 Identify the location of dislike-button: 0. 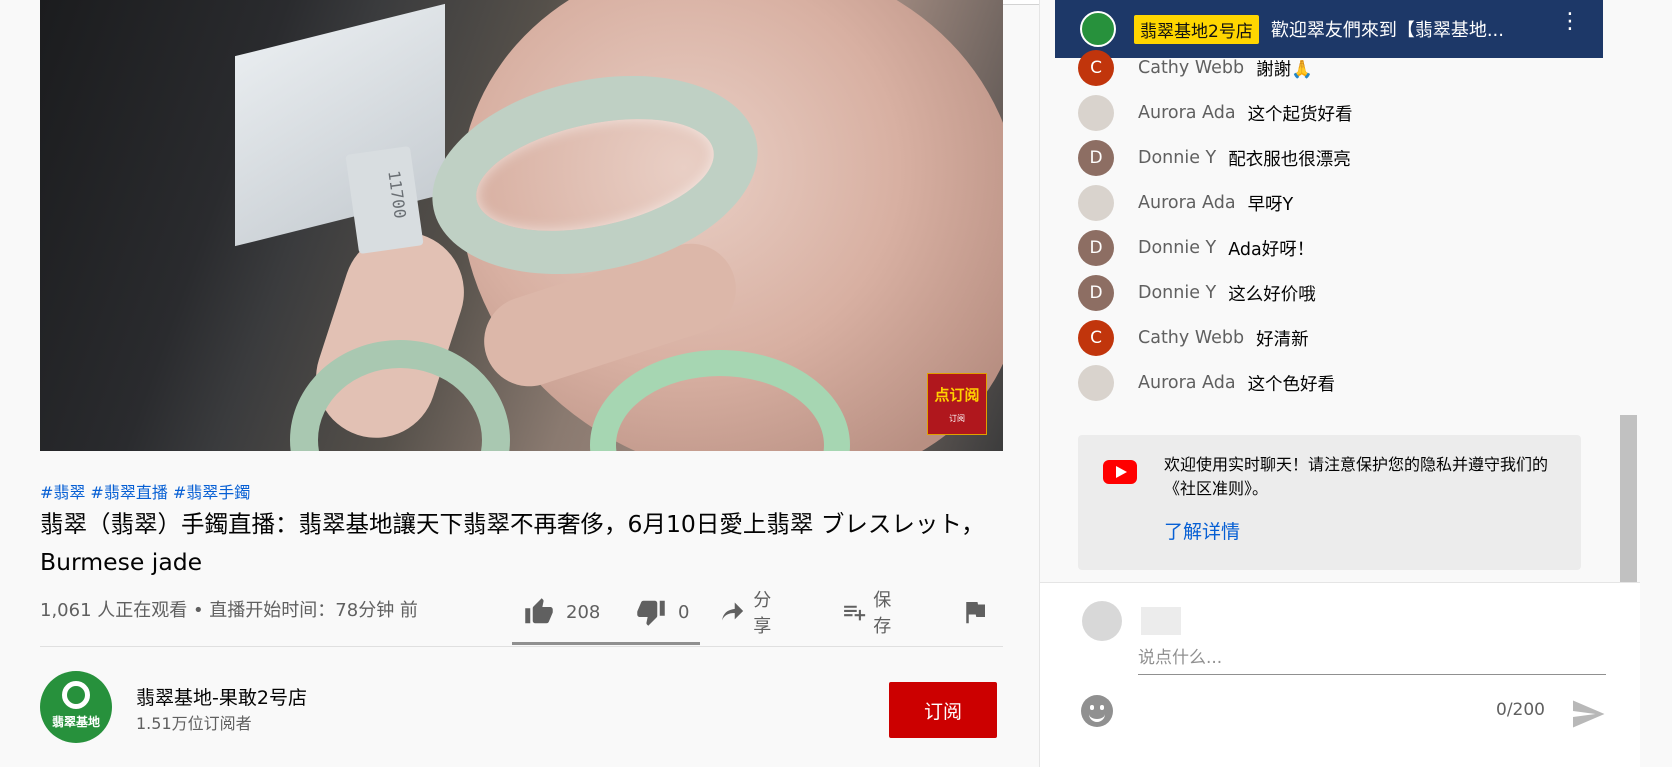
(661, 612).